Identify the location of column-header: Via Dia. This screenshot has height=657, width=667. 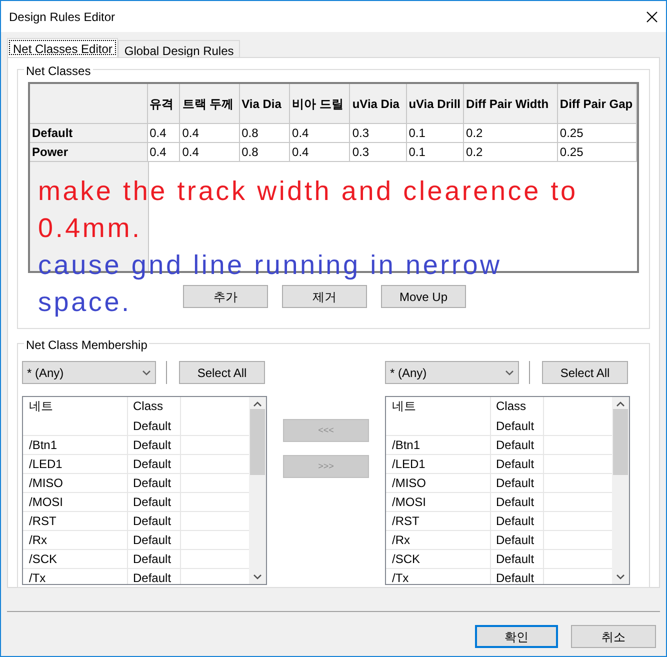
(265, 104).